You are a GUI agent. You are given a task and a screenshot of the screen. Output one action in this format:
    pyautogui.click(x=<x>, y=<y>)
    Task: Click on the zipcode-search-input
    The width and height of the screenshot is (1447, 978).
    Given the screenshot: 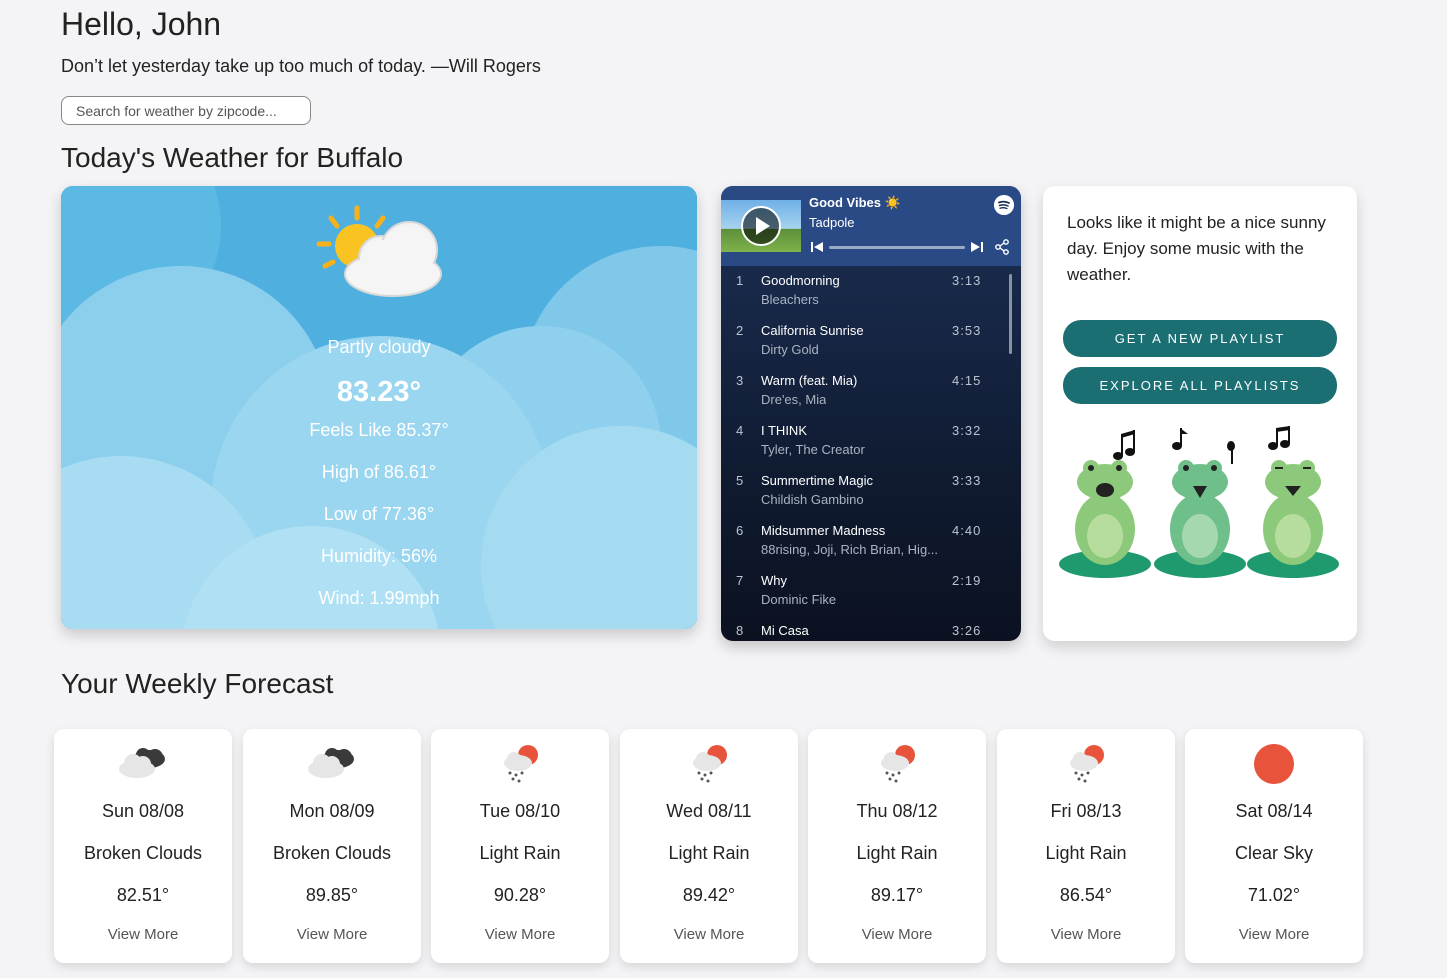 What is the action you would take?
    pyautogui.click(x=186, y=110)
    